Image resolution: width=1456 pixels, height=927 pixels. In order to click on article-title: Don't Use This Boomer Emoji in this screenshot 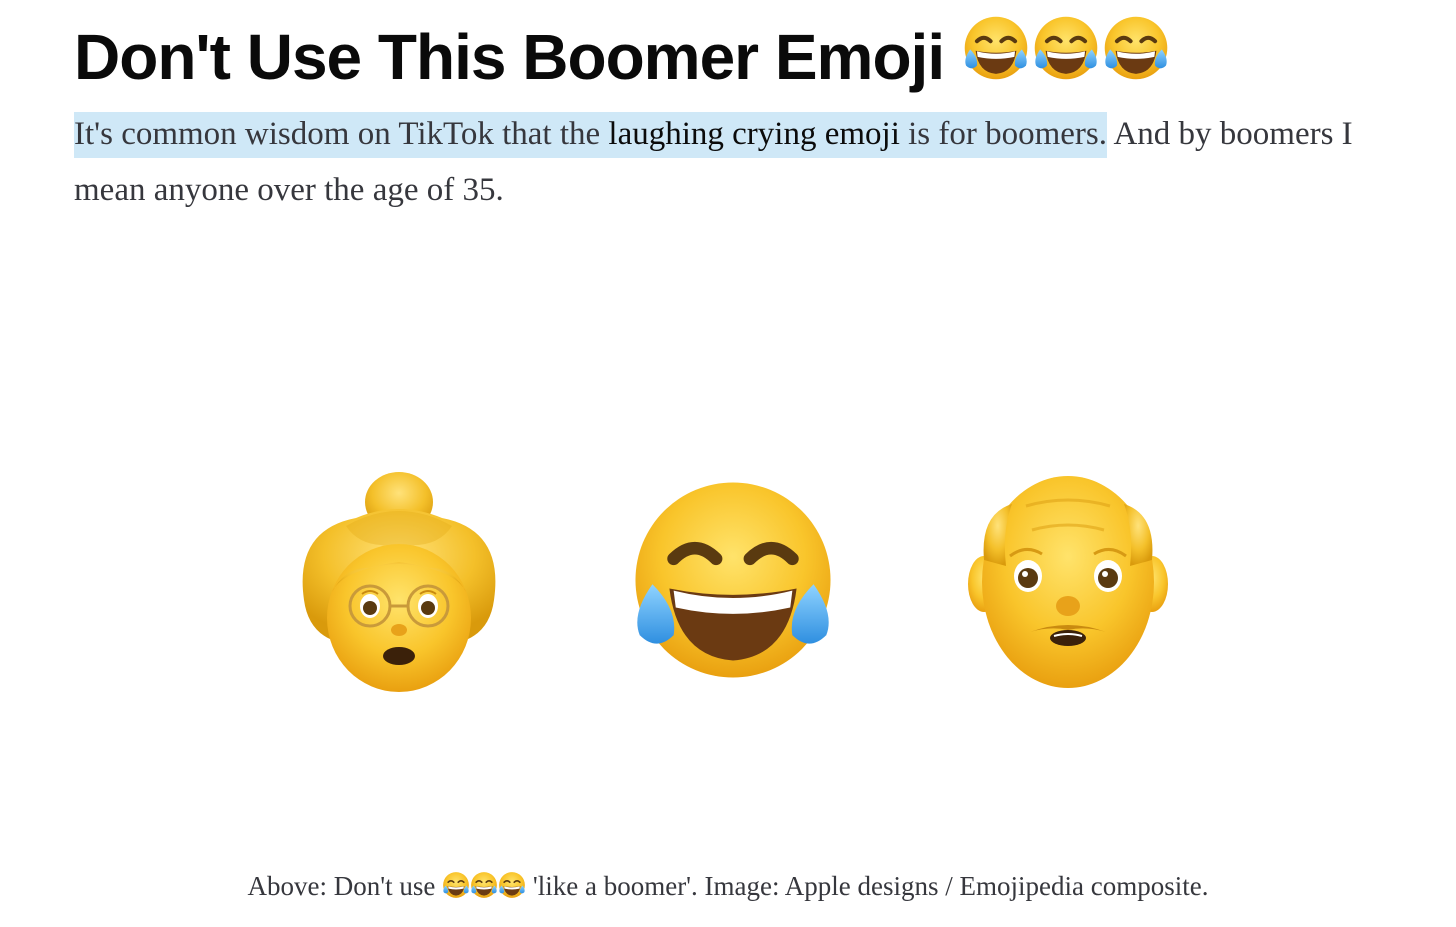, I will do `click(622, 57)`.